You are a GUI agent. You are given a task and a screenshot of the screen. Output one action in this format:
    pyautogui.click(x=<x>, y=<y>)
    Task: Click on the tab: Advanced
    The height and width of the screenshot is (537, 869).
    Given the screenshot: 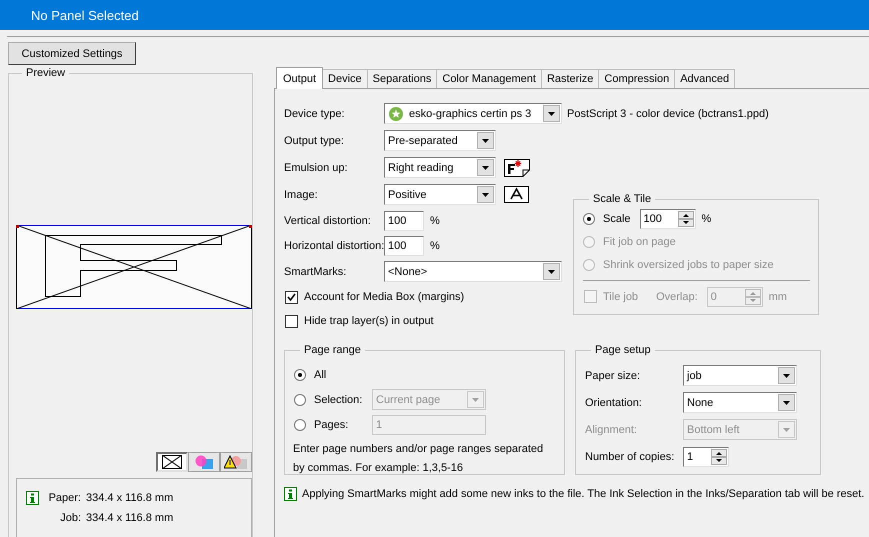 What is the action you would take?
    pyautogui.click(x=705, y=78)
    